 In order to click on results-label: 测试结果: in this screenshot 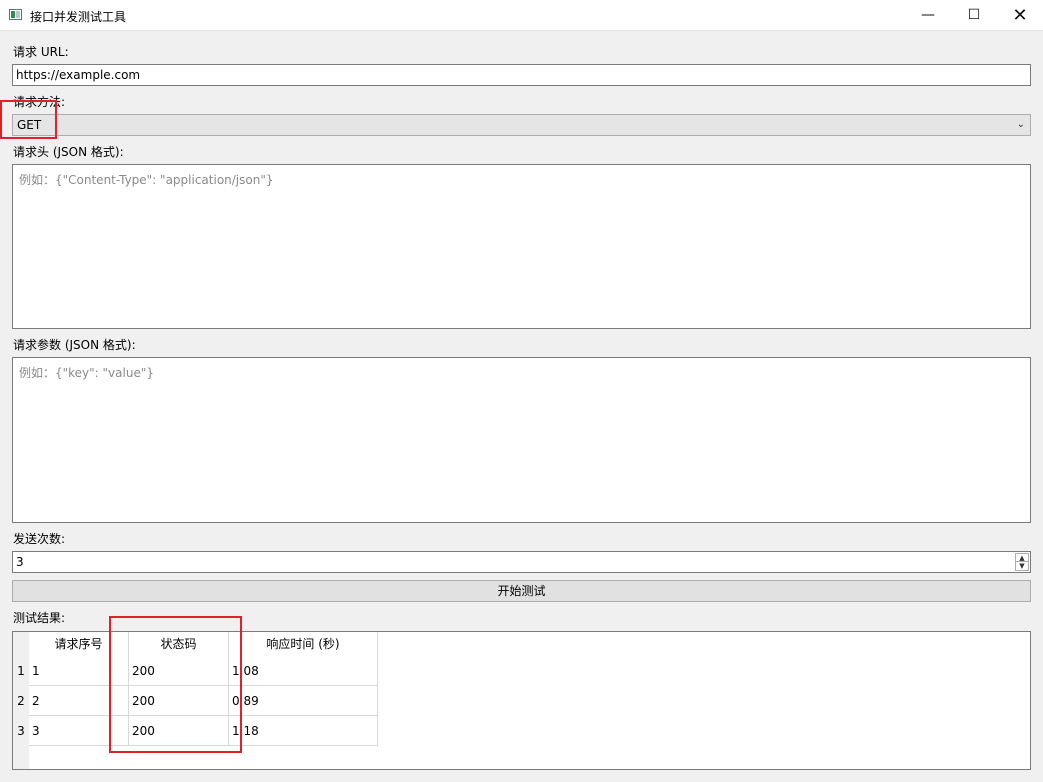, I will do `click(39, 618)`.